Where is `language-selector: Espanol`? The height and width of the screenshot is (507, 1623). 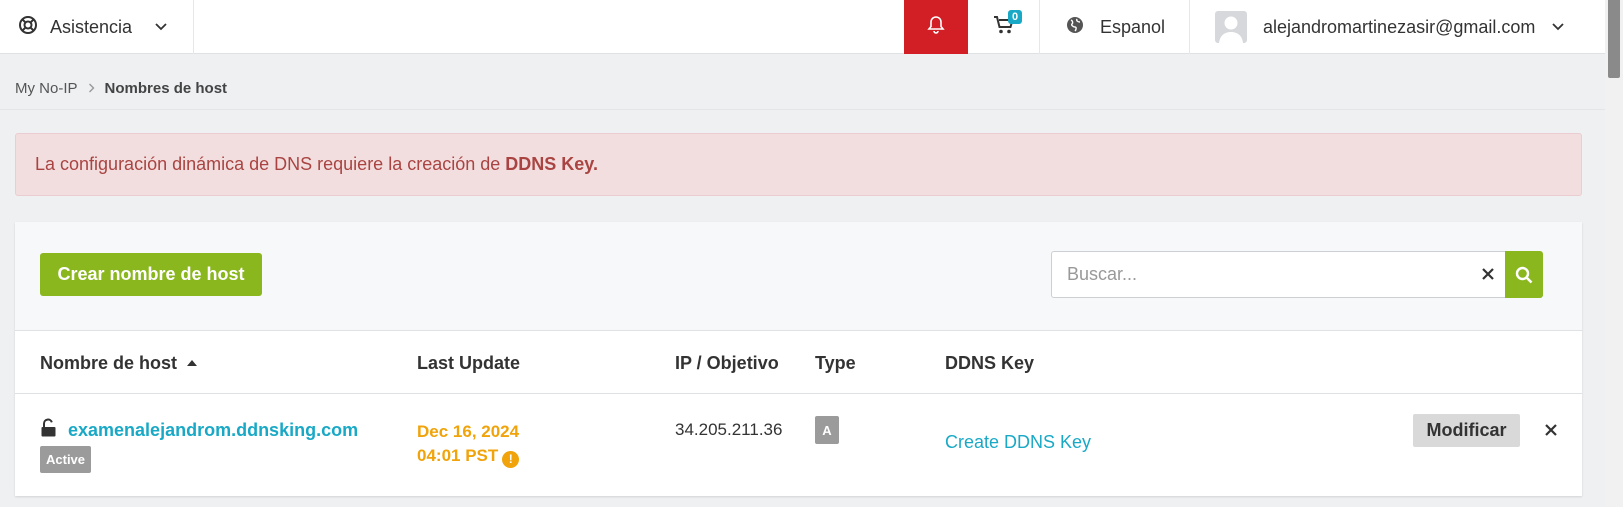 language-selector: Espanol is located at coordinates (1115, 27).